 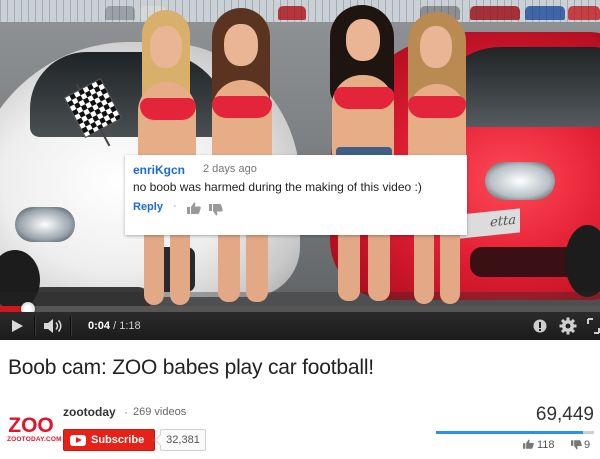 What do you see at coordinates (31, 425) in the screenshot?
I see `channel-logo-text: ZOO` at bounding box center [31, 425].